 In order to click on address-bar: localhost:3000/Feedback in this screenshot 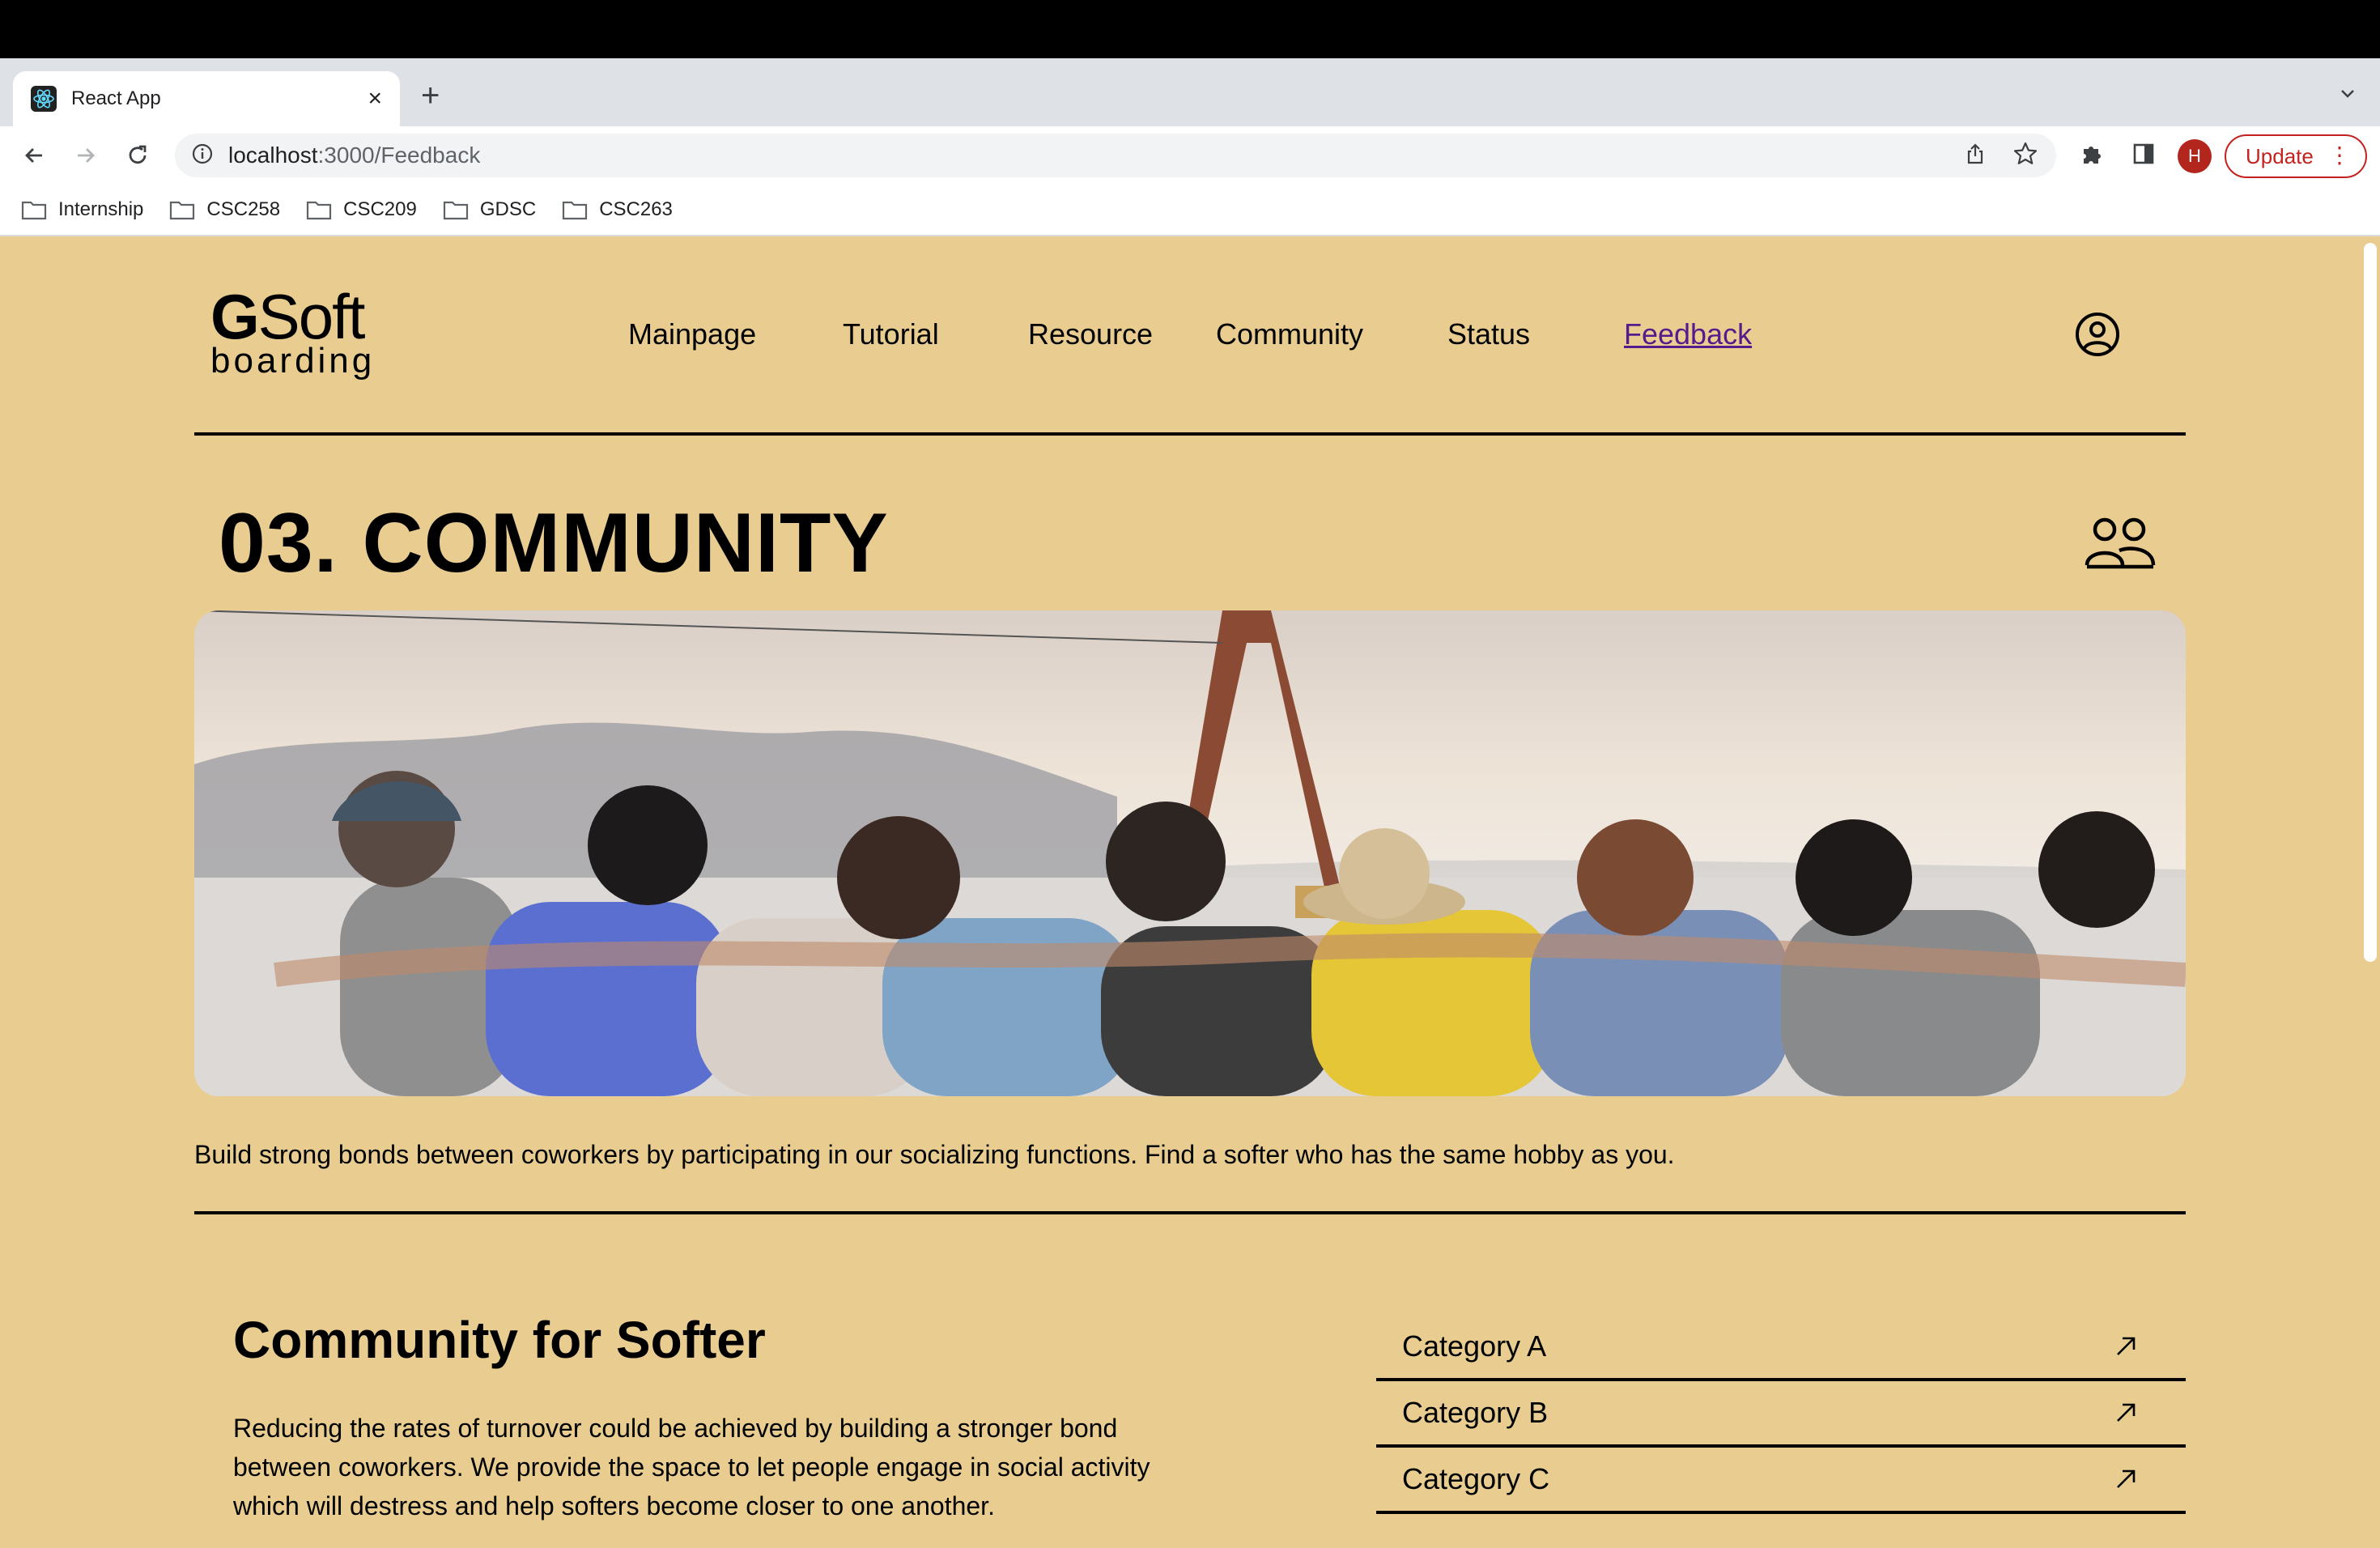, I will do `click(1115, 156)`.